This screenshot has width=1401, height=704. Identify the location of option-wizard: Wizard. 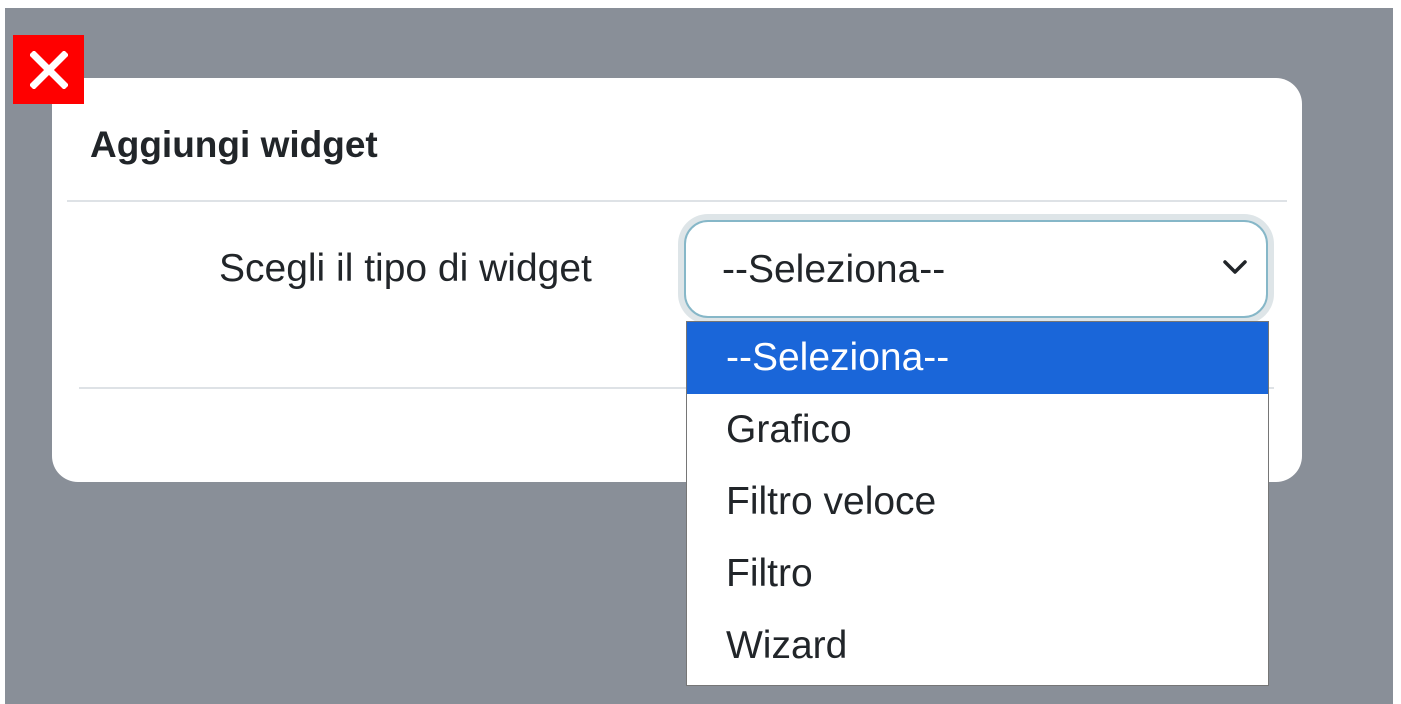
(977, 646).